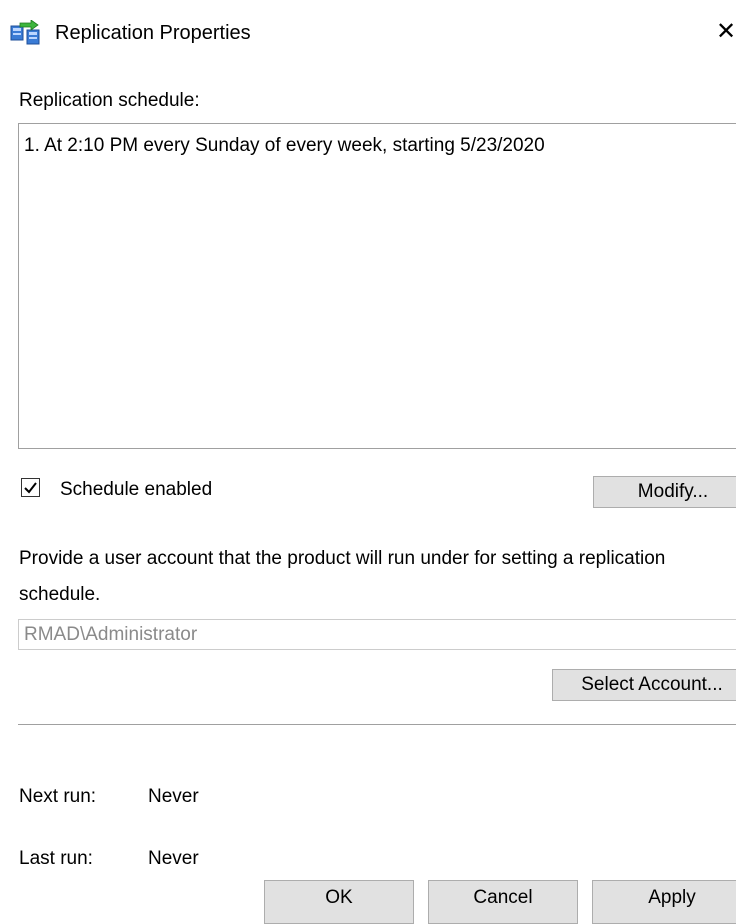  What do you see at coordinates (377, 724) in the screenshot?
I see `separator` at bounding box center [377, 724].